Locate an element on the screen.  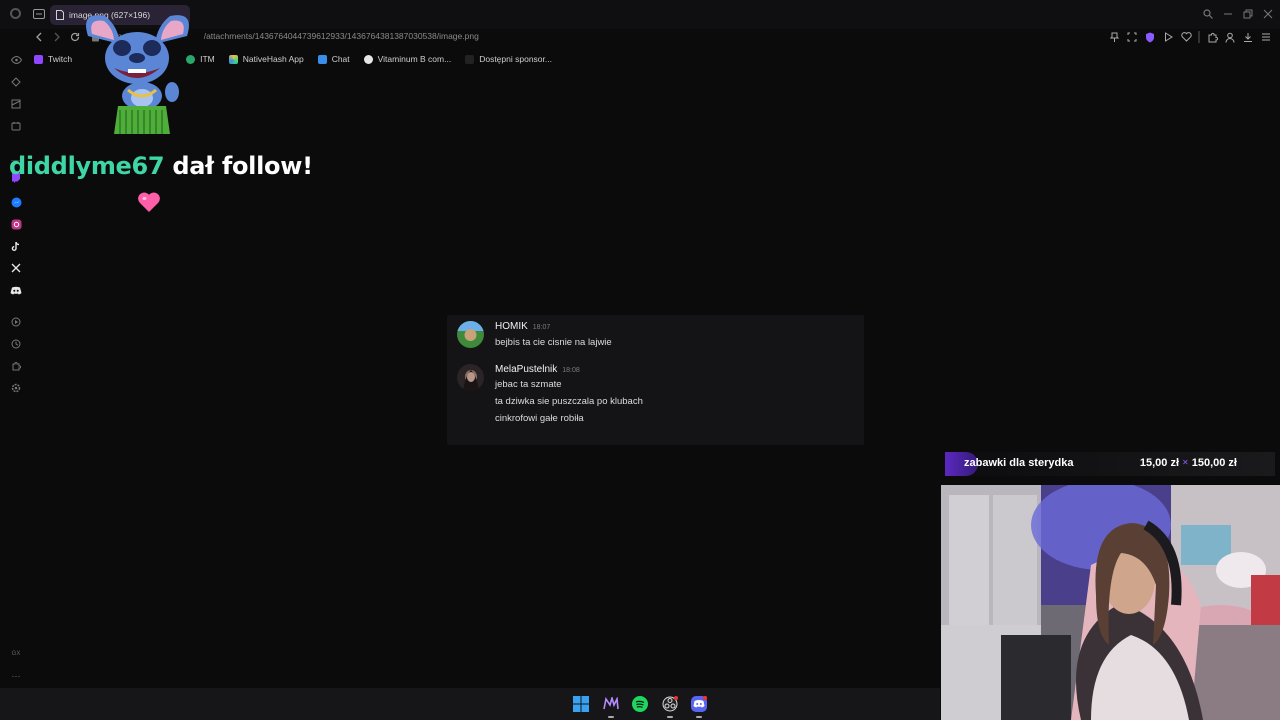
bookmark-label: Chat is located at coordinates (340, 59).